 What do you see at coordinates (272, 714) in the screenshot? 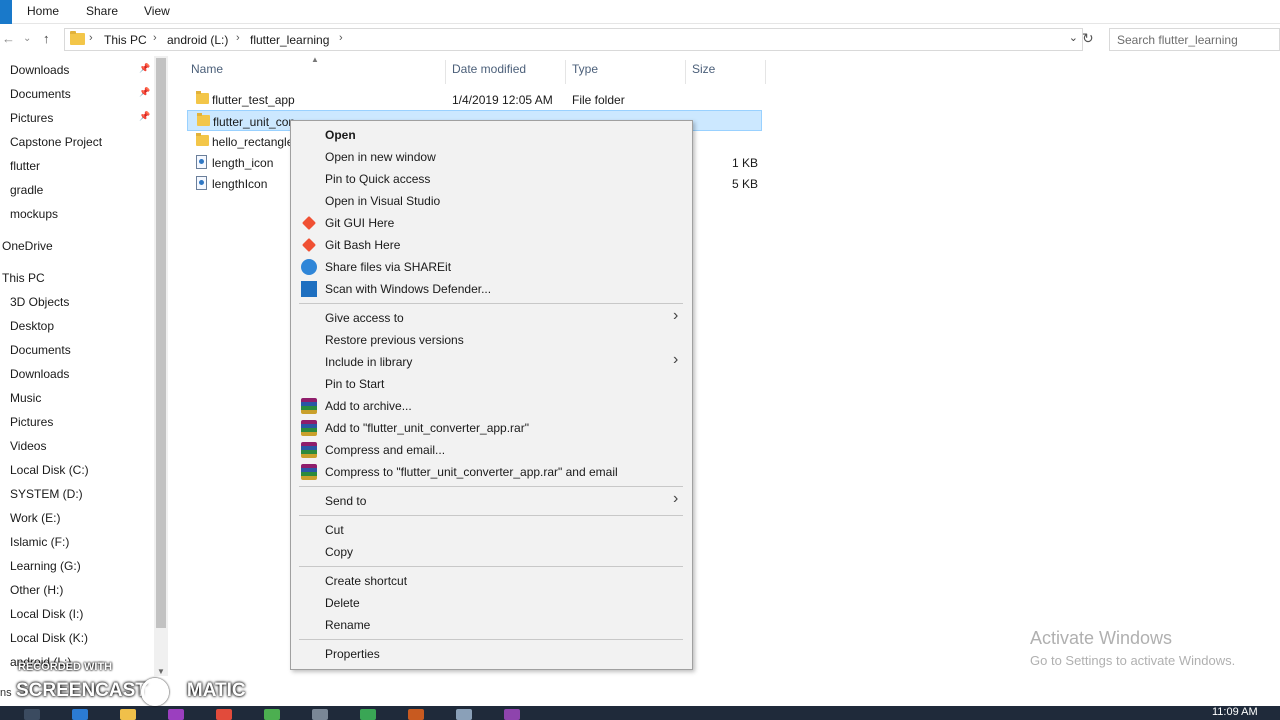
I see `android-studio-icon` at bounding box center [272, 714].